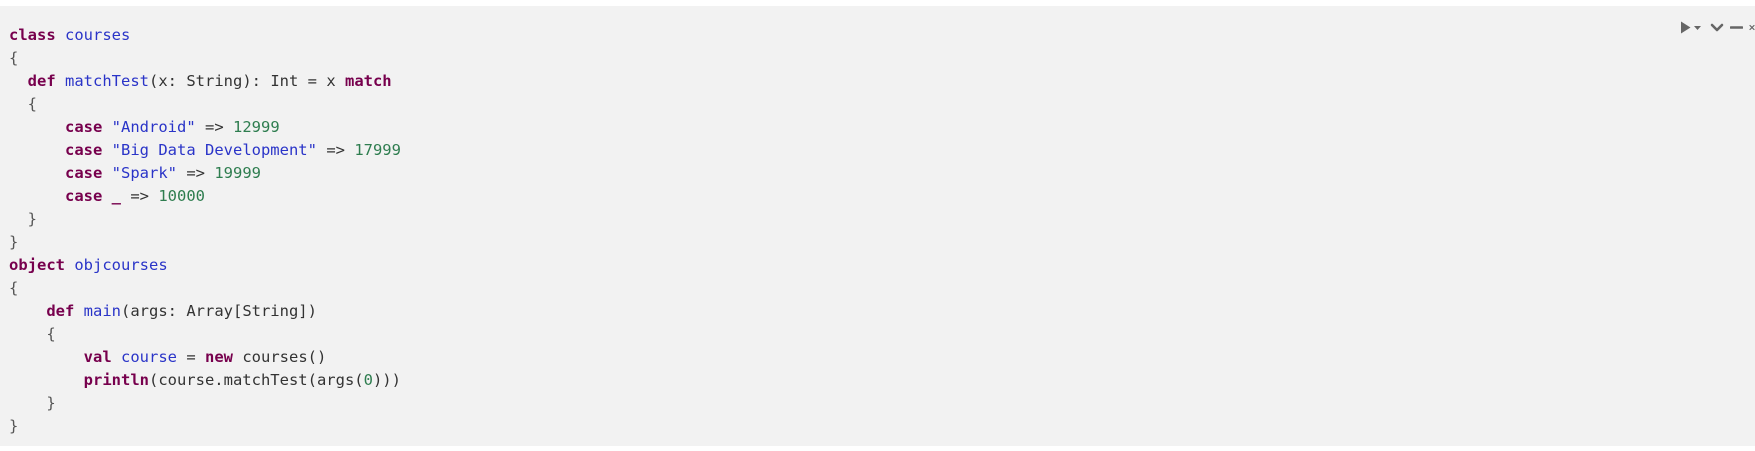 This screenshot has height=451, width=1755. I want to click on code-token-string: "Spark", so click(144, 173).